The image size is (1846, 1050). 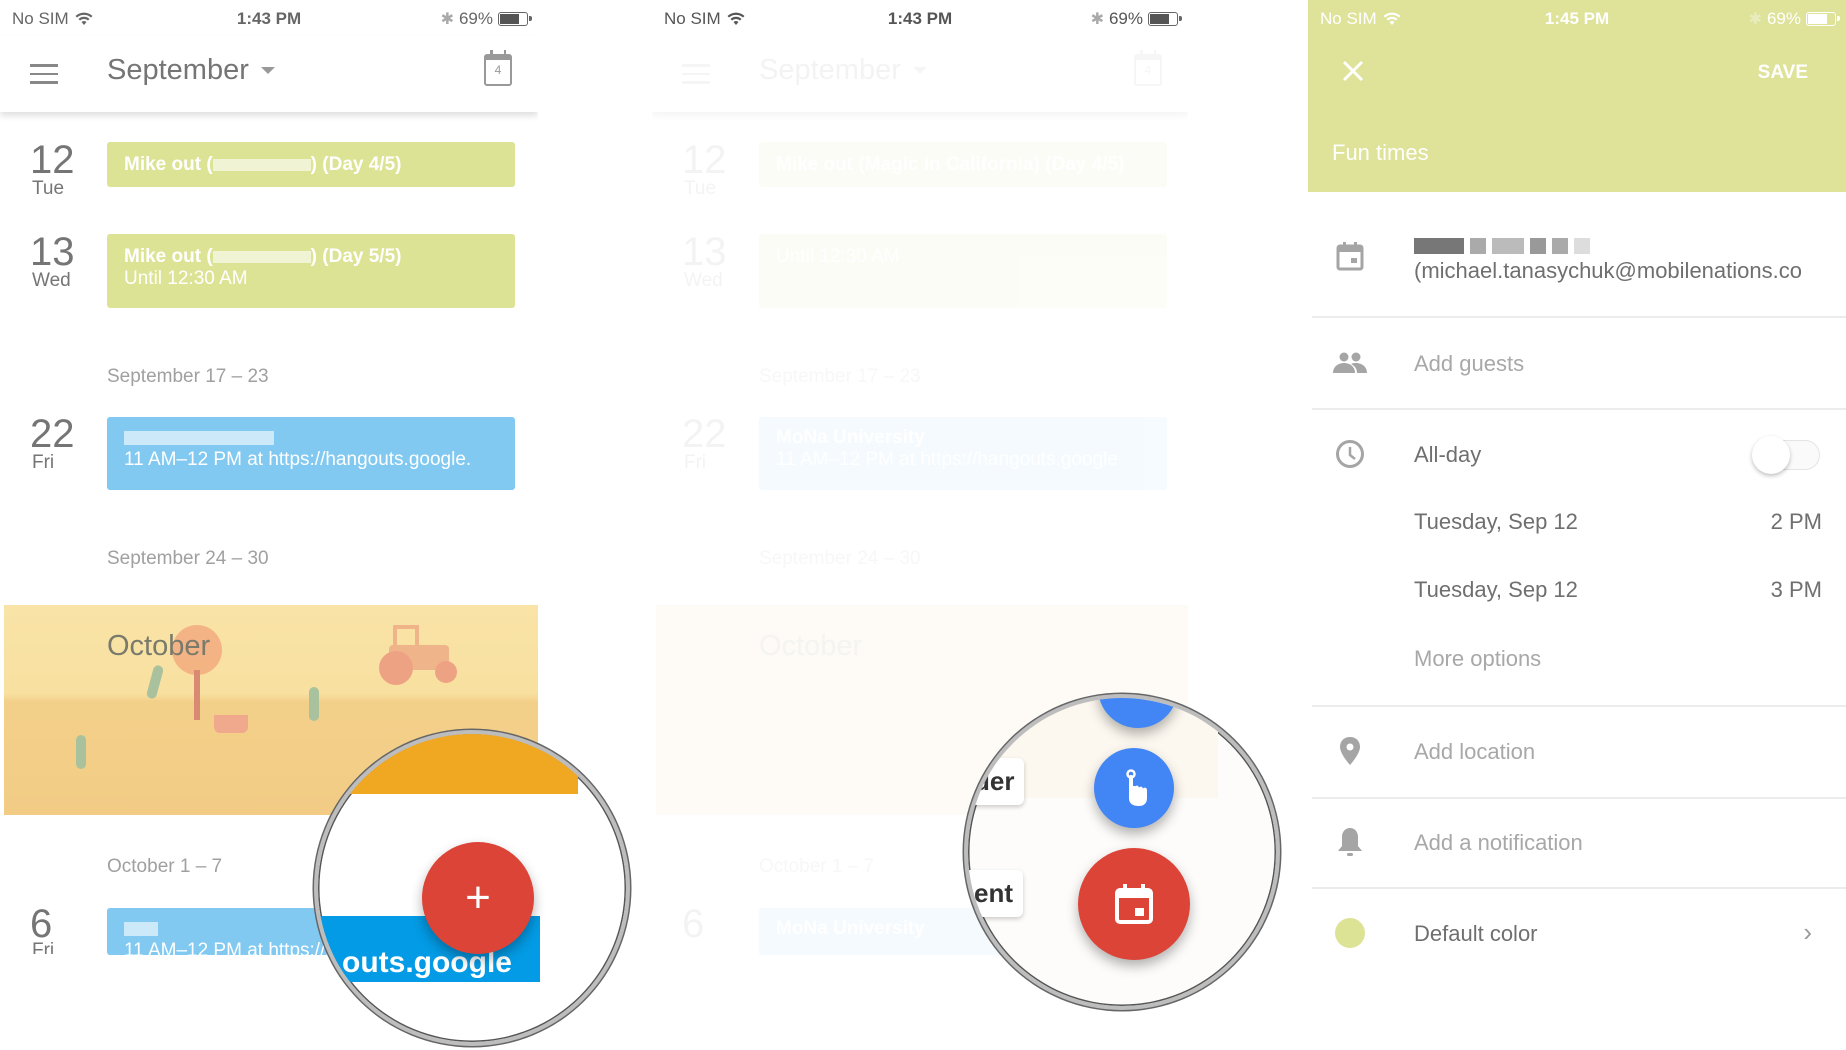 I want to click on event-label: ent, so click(x=995, y=893).